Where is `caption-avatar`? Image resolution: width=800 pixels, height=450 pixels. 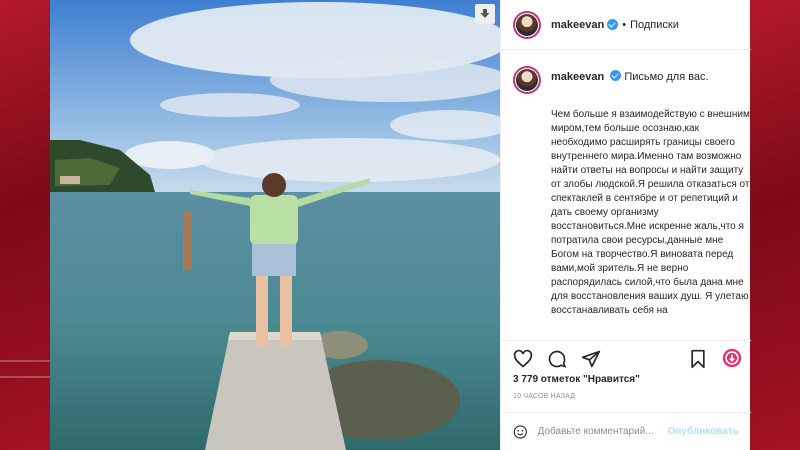
caption-avatar is located at coordinates (527, 80).